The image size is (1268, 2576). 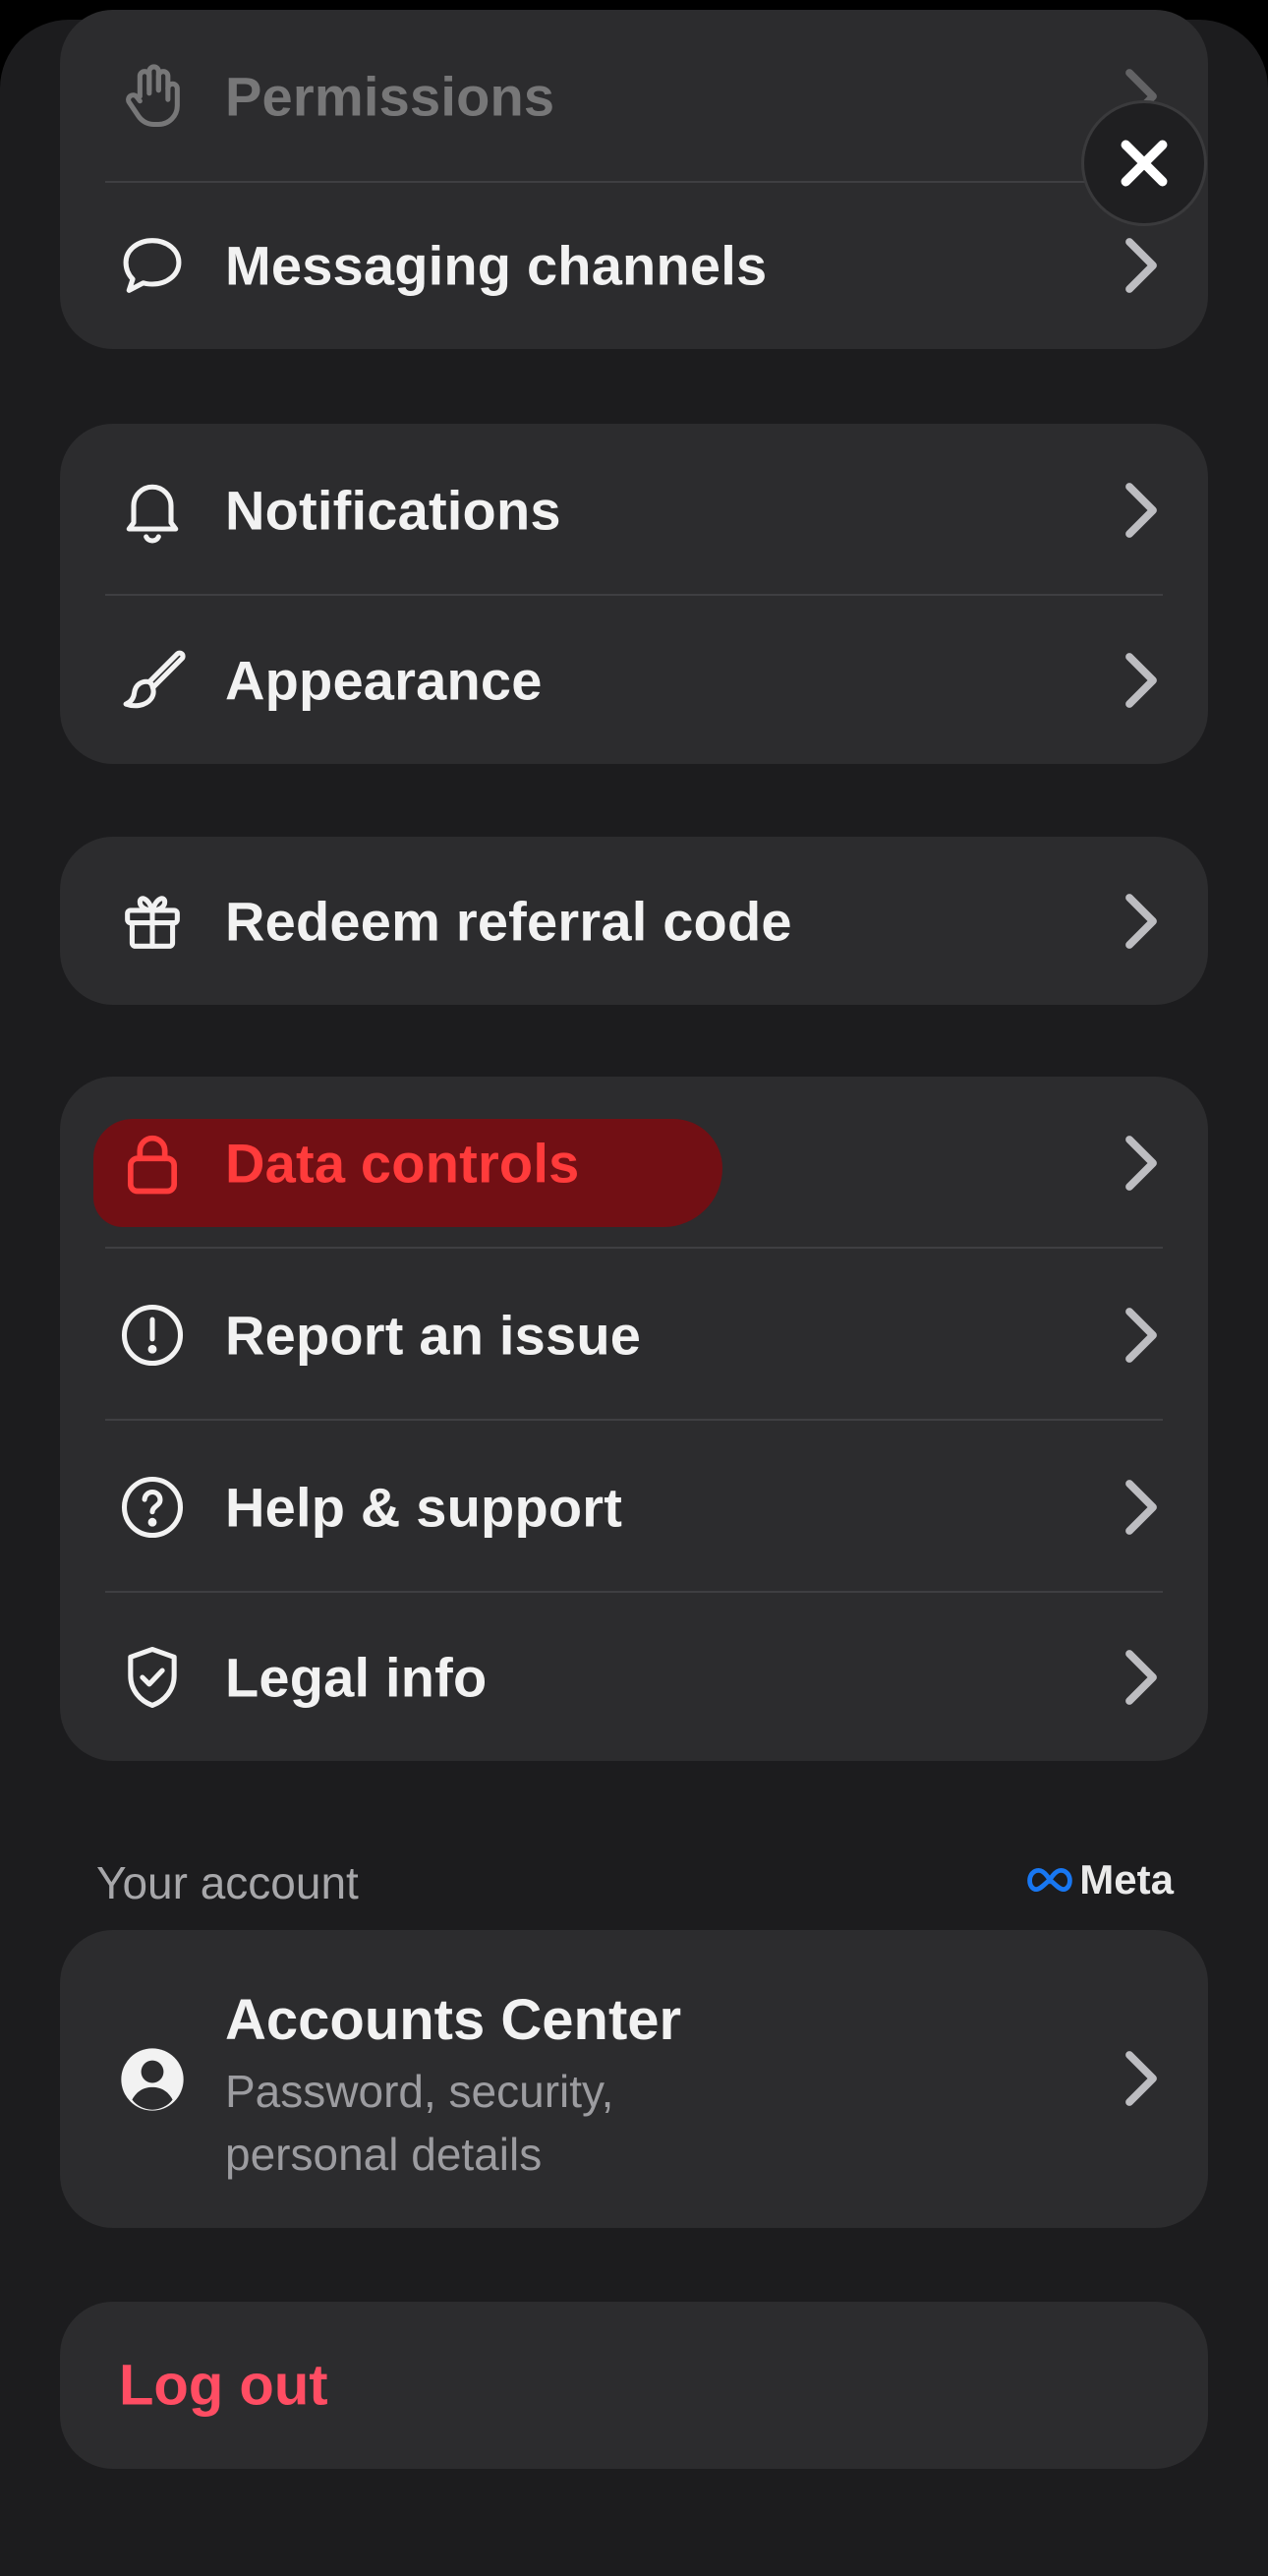 I want to click on redeem-referral-item: Redeem referral code, so click(x=634, y=921).